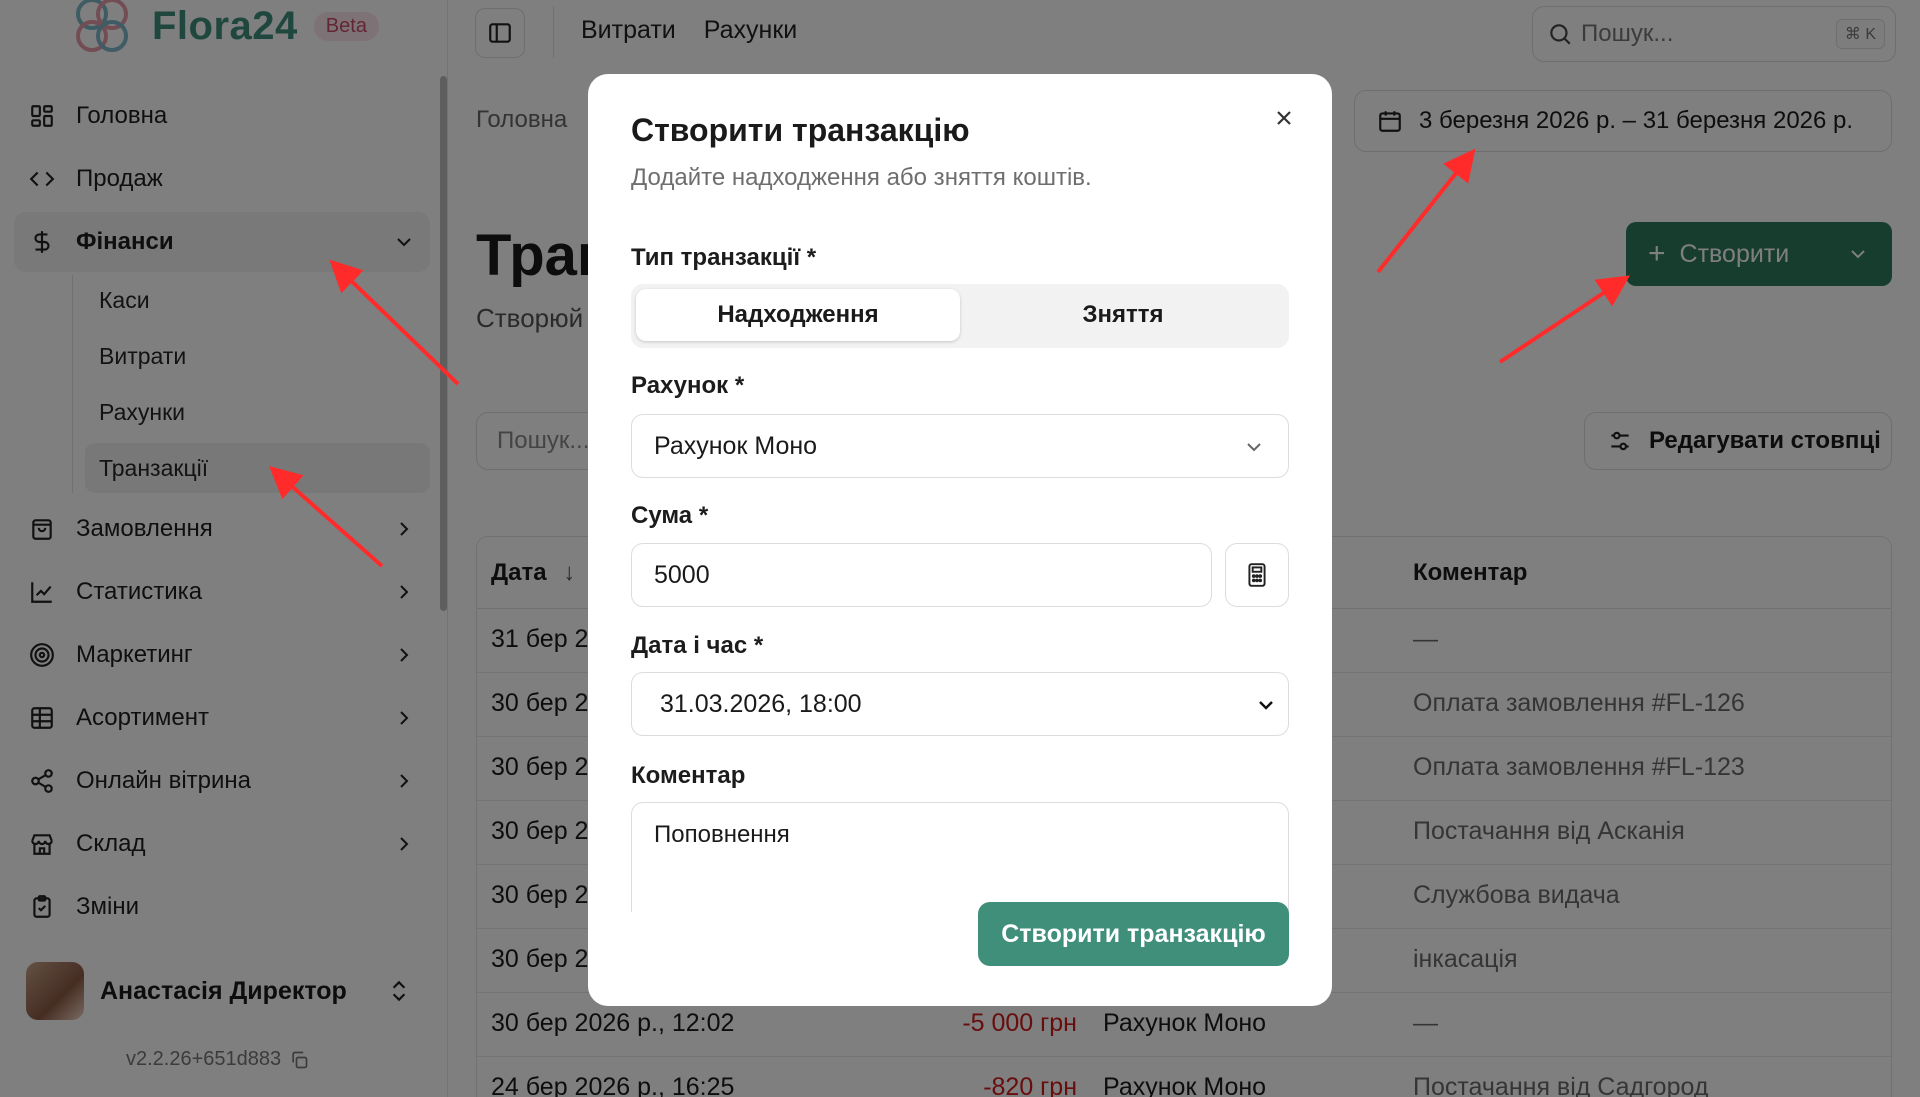 Image resolution: width=1920 pixels, height=1097 pixels. I want to click on comment-textarea: Поповнення, so click(960, 857).